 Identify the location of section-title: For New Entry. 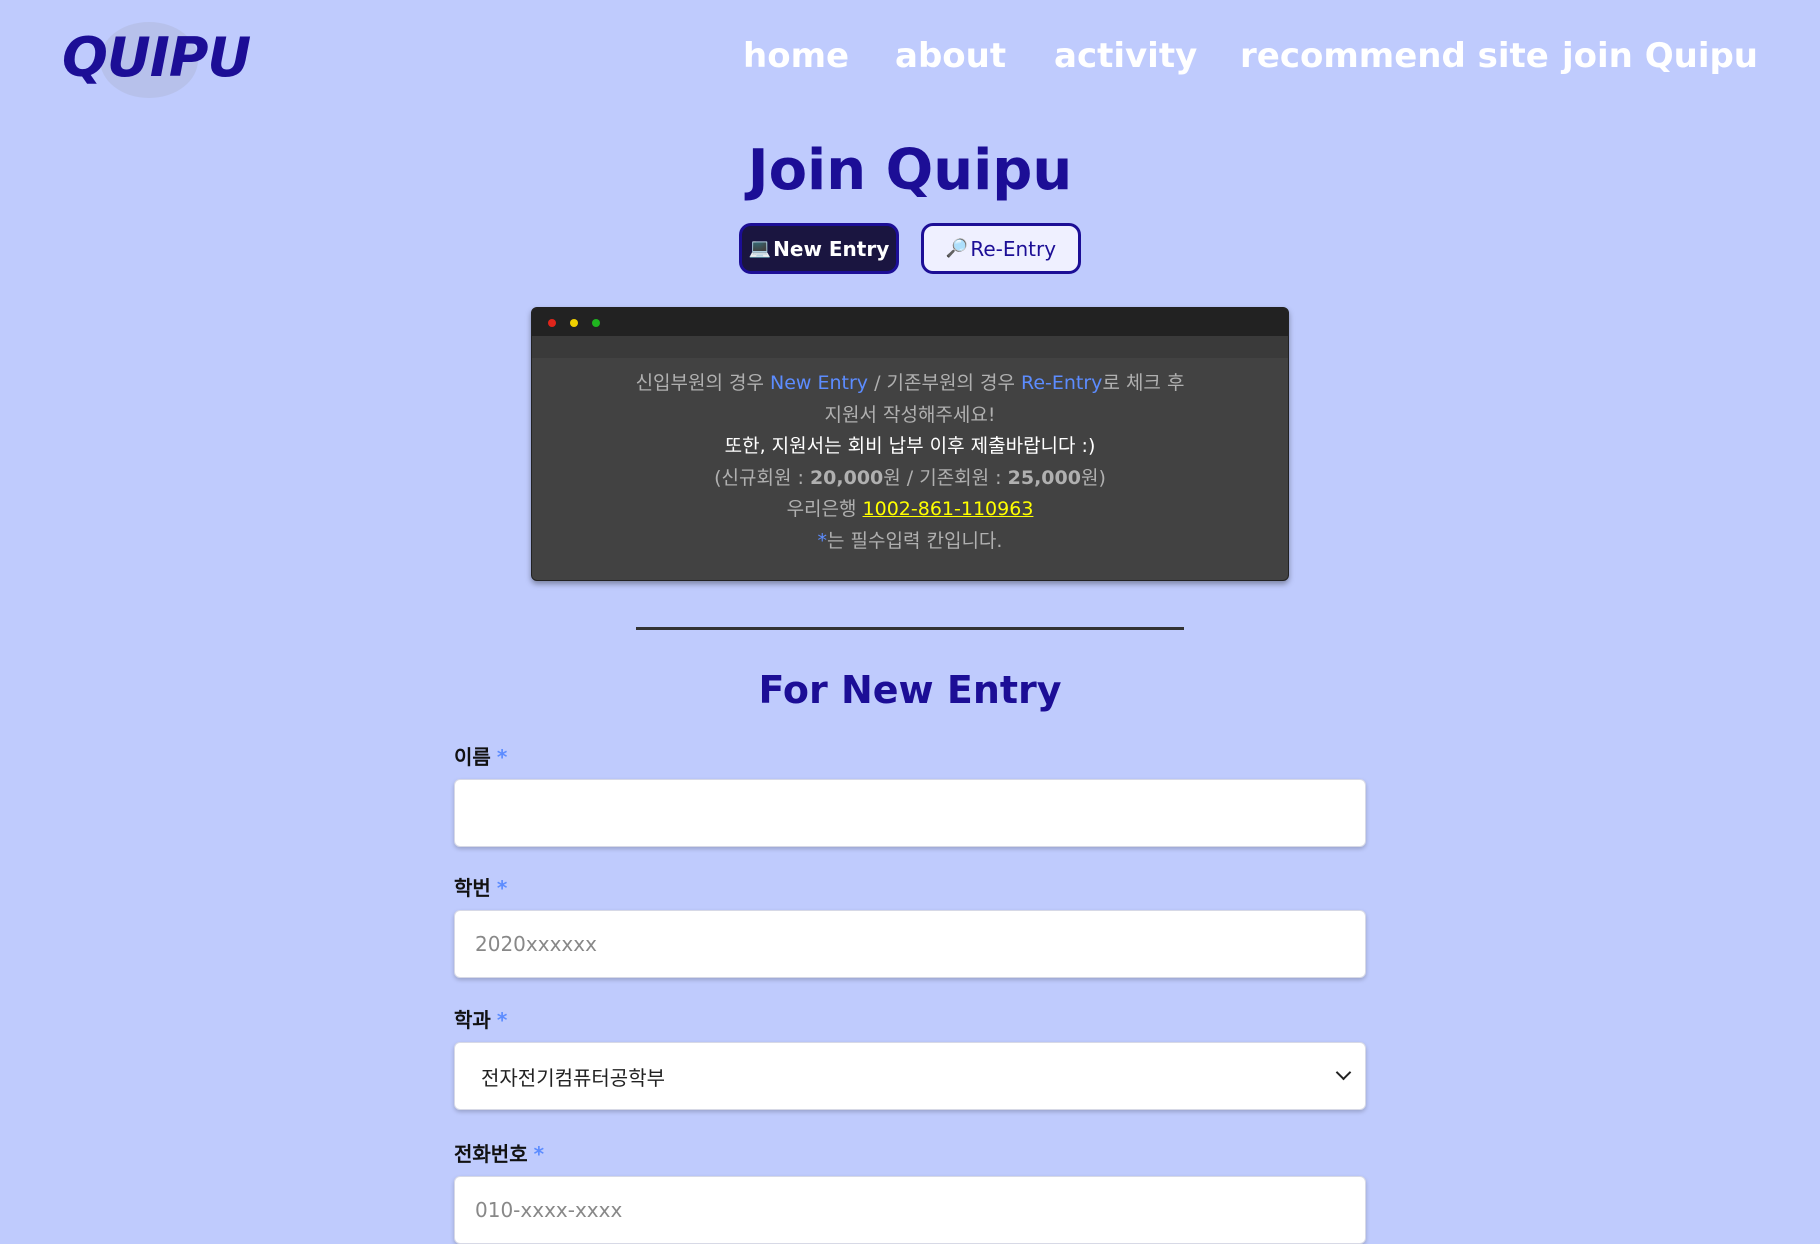
(910, 690).